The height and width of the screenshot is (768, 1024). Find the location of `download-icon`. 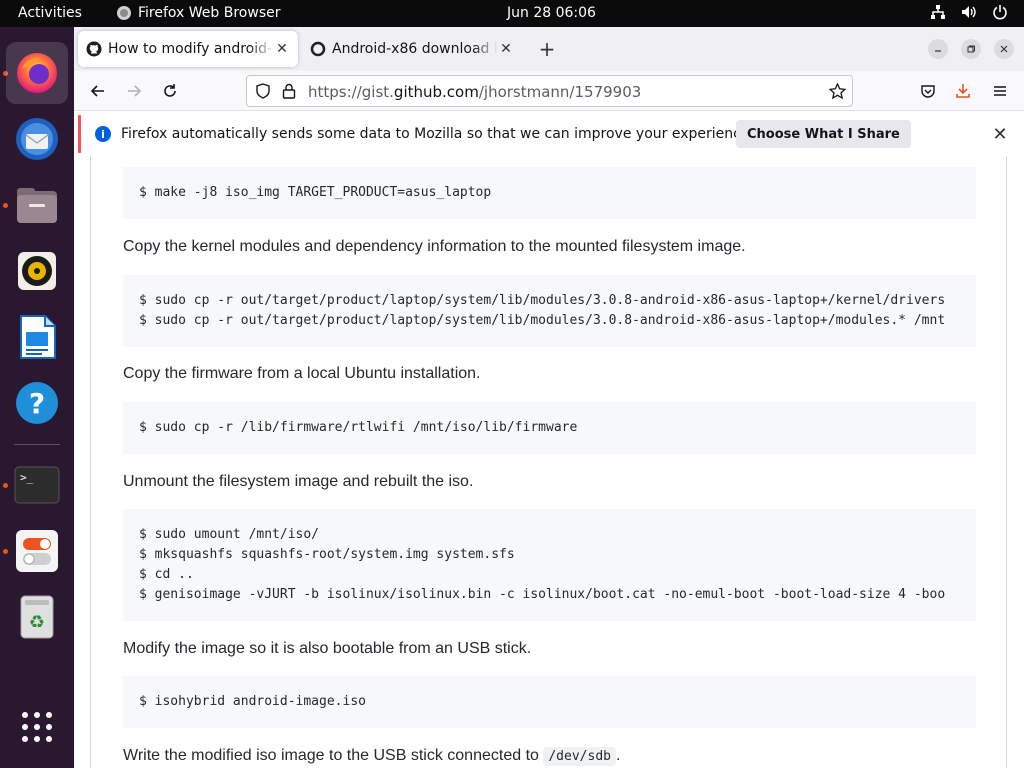

download-icon is located at coordinates (963, 91).